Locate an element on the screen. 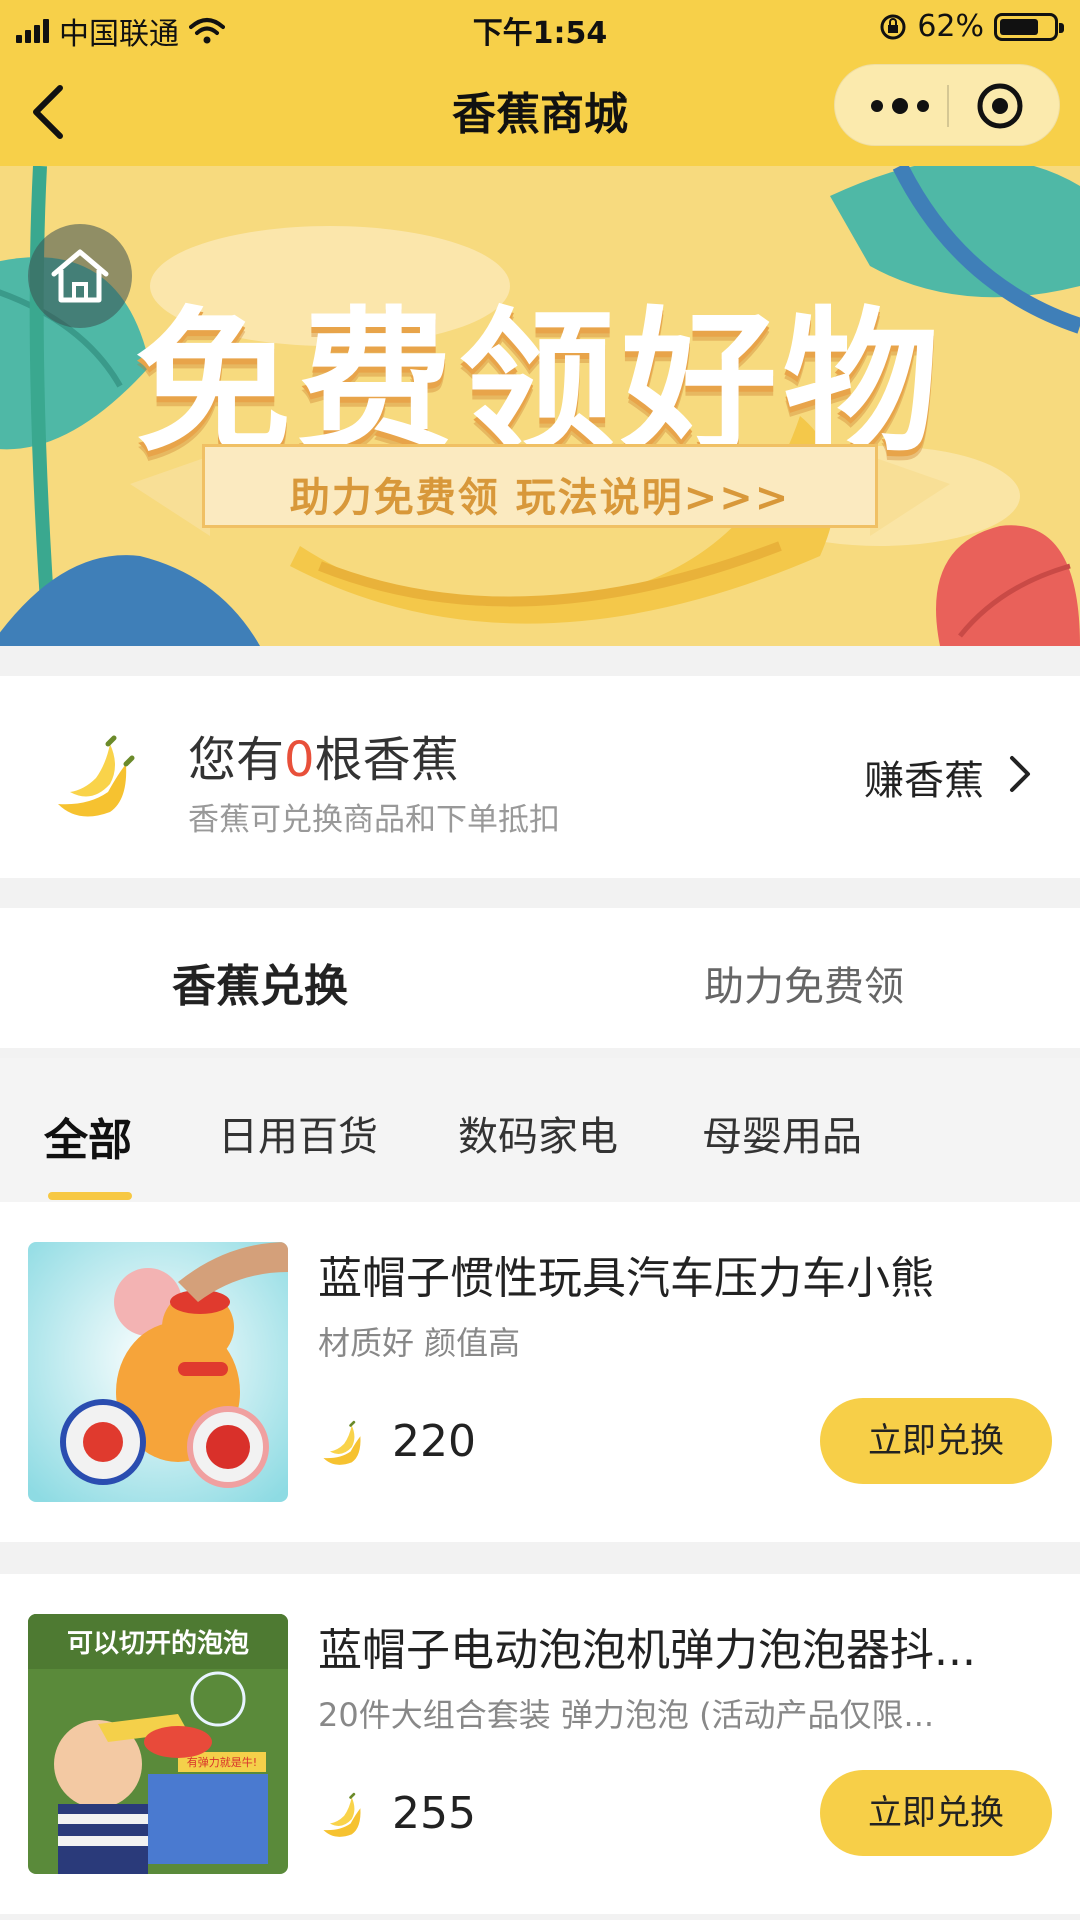  main-tabs: 香蕉兑换 助力免费领 is located at coordinates (540, 978).